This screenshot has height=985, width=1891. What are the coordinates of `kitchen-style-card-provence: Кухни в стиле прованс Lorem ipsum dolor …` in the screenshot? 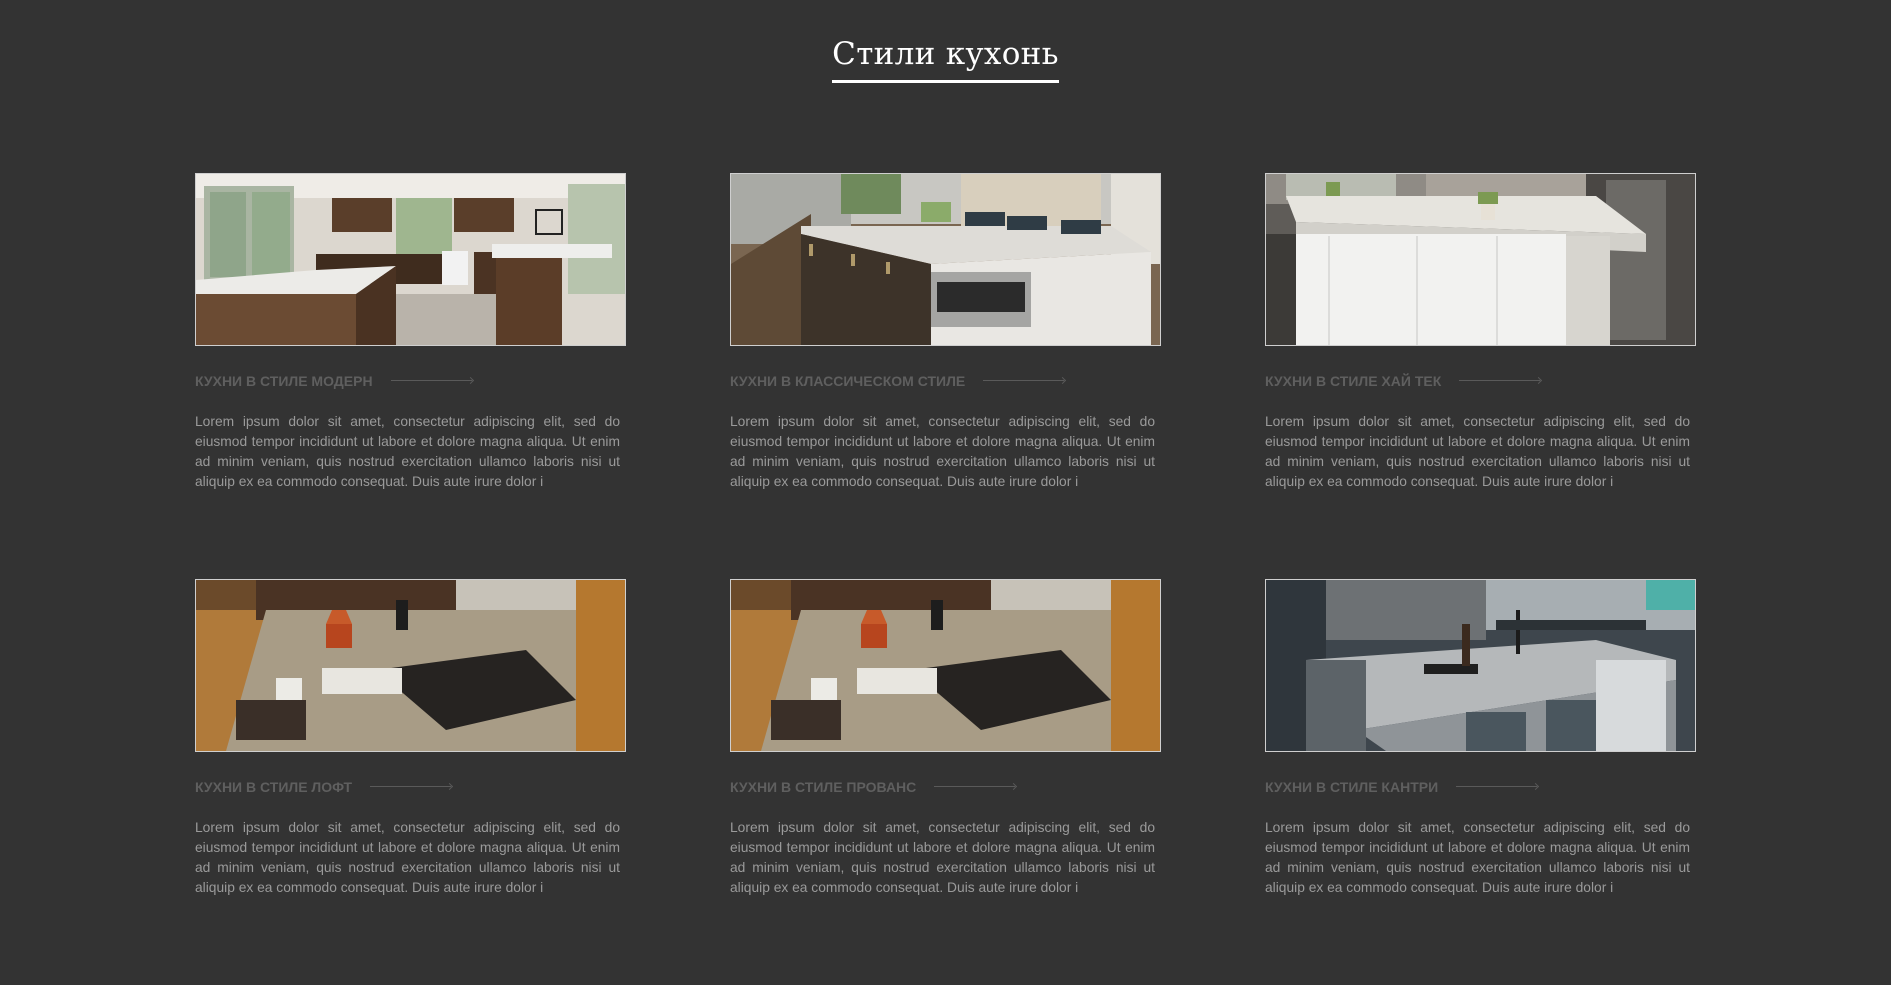 It's located at (945, 782).